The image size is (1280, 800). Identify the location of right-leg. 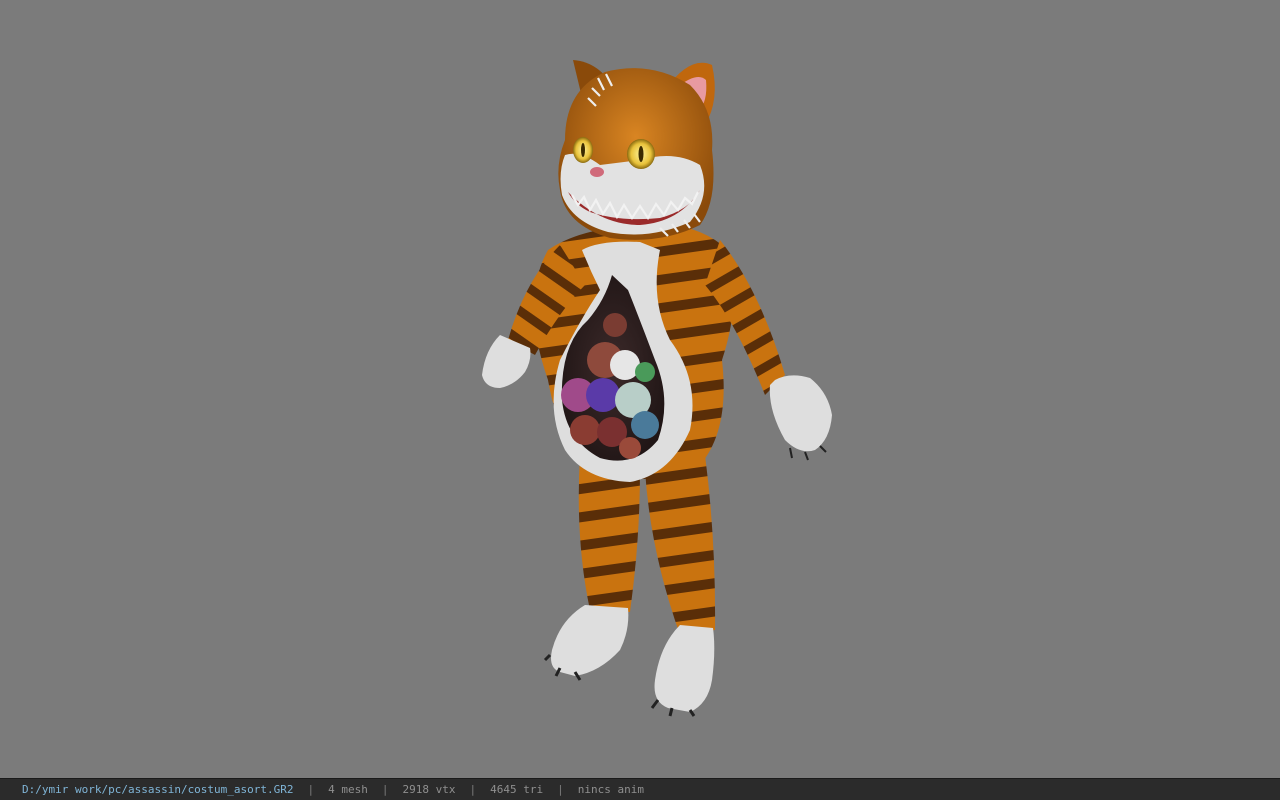
(680, 586).